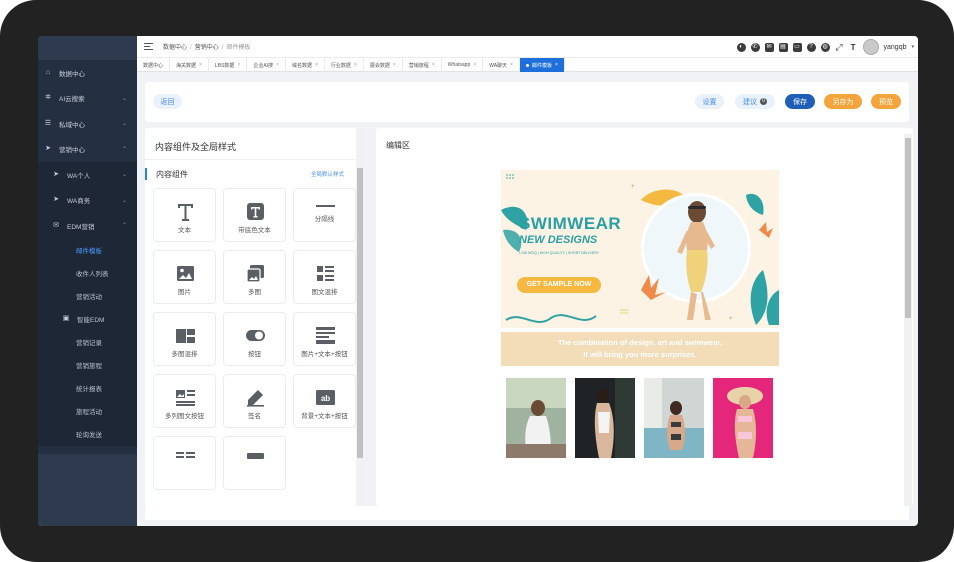  Describe the element at coordinates (87, 434) in the screenshot. I see `sidebar-item-round-robin: 轮询发送` at that location.